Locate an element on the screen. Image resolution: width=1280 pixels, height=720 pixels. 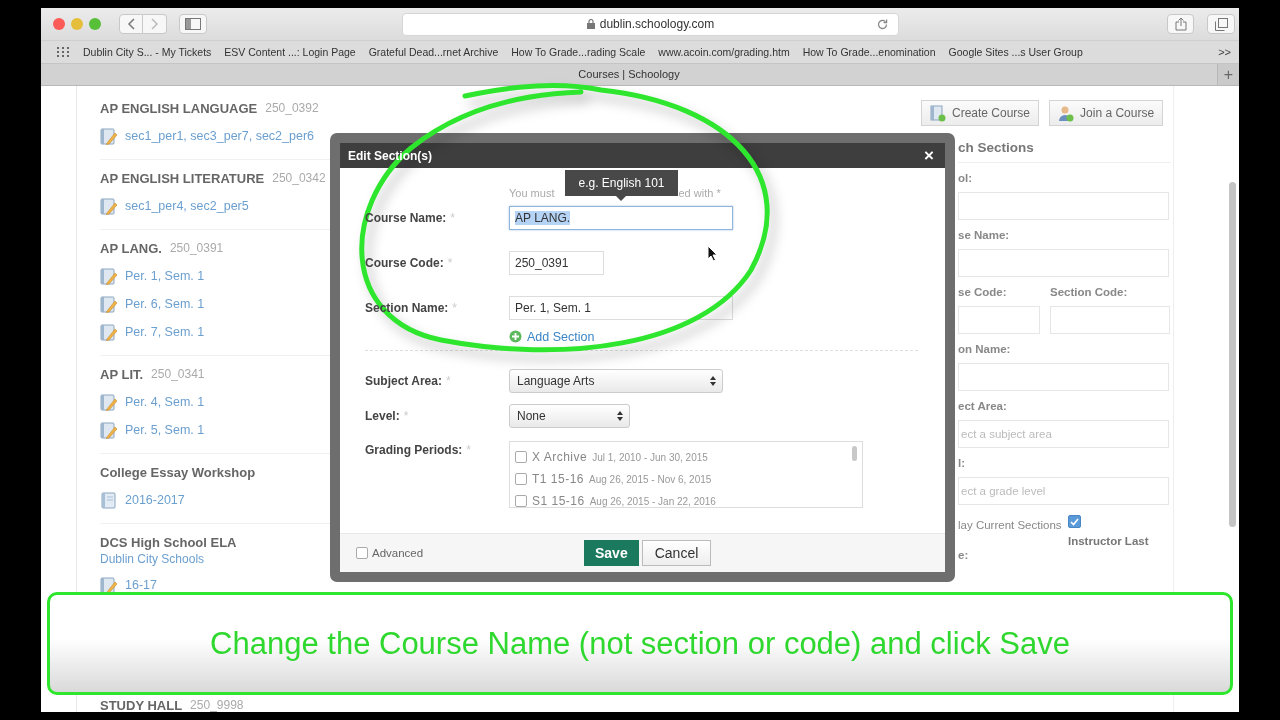
back-icon is located at coordinates (131, 24).